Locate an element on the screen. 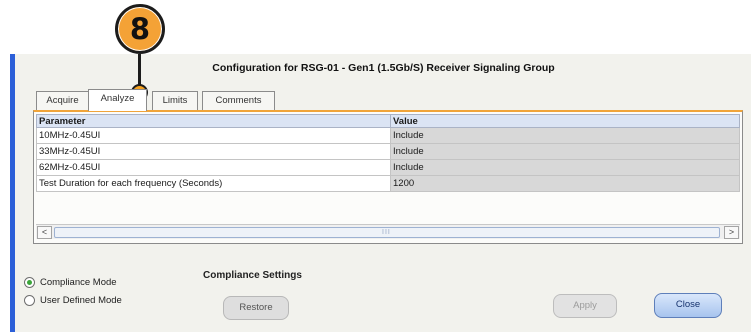 The height and width of the screenshot is (332, 751). restore-button: Restore is located at coordinates (256, 308).